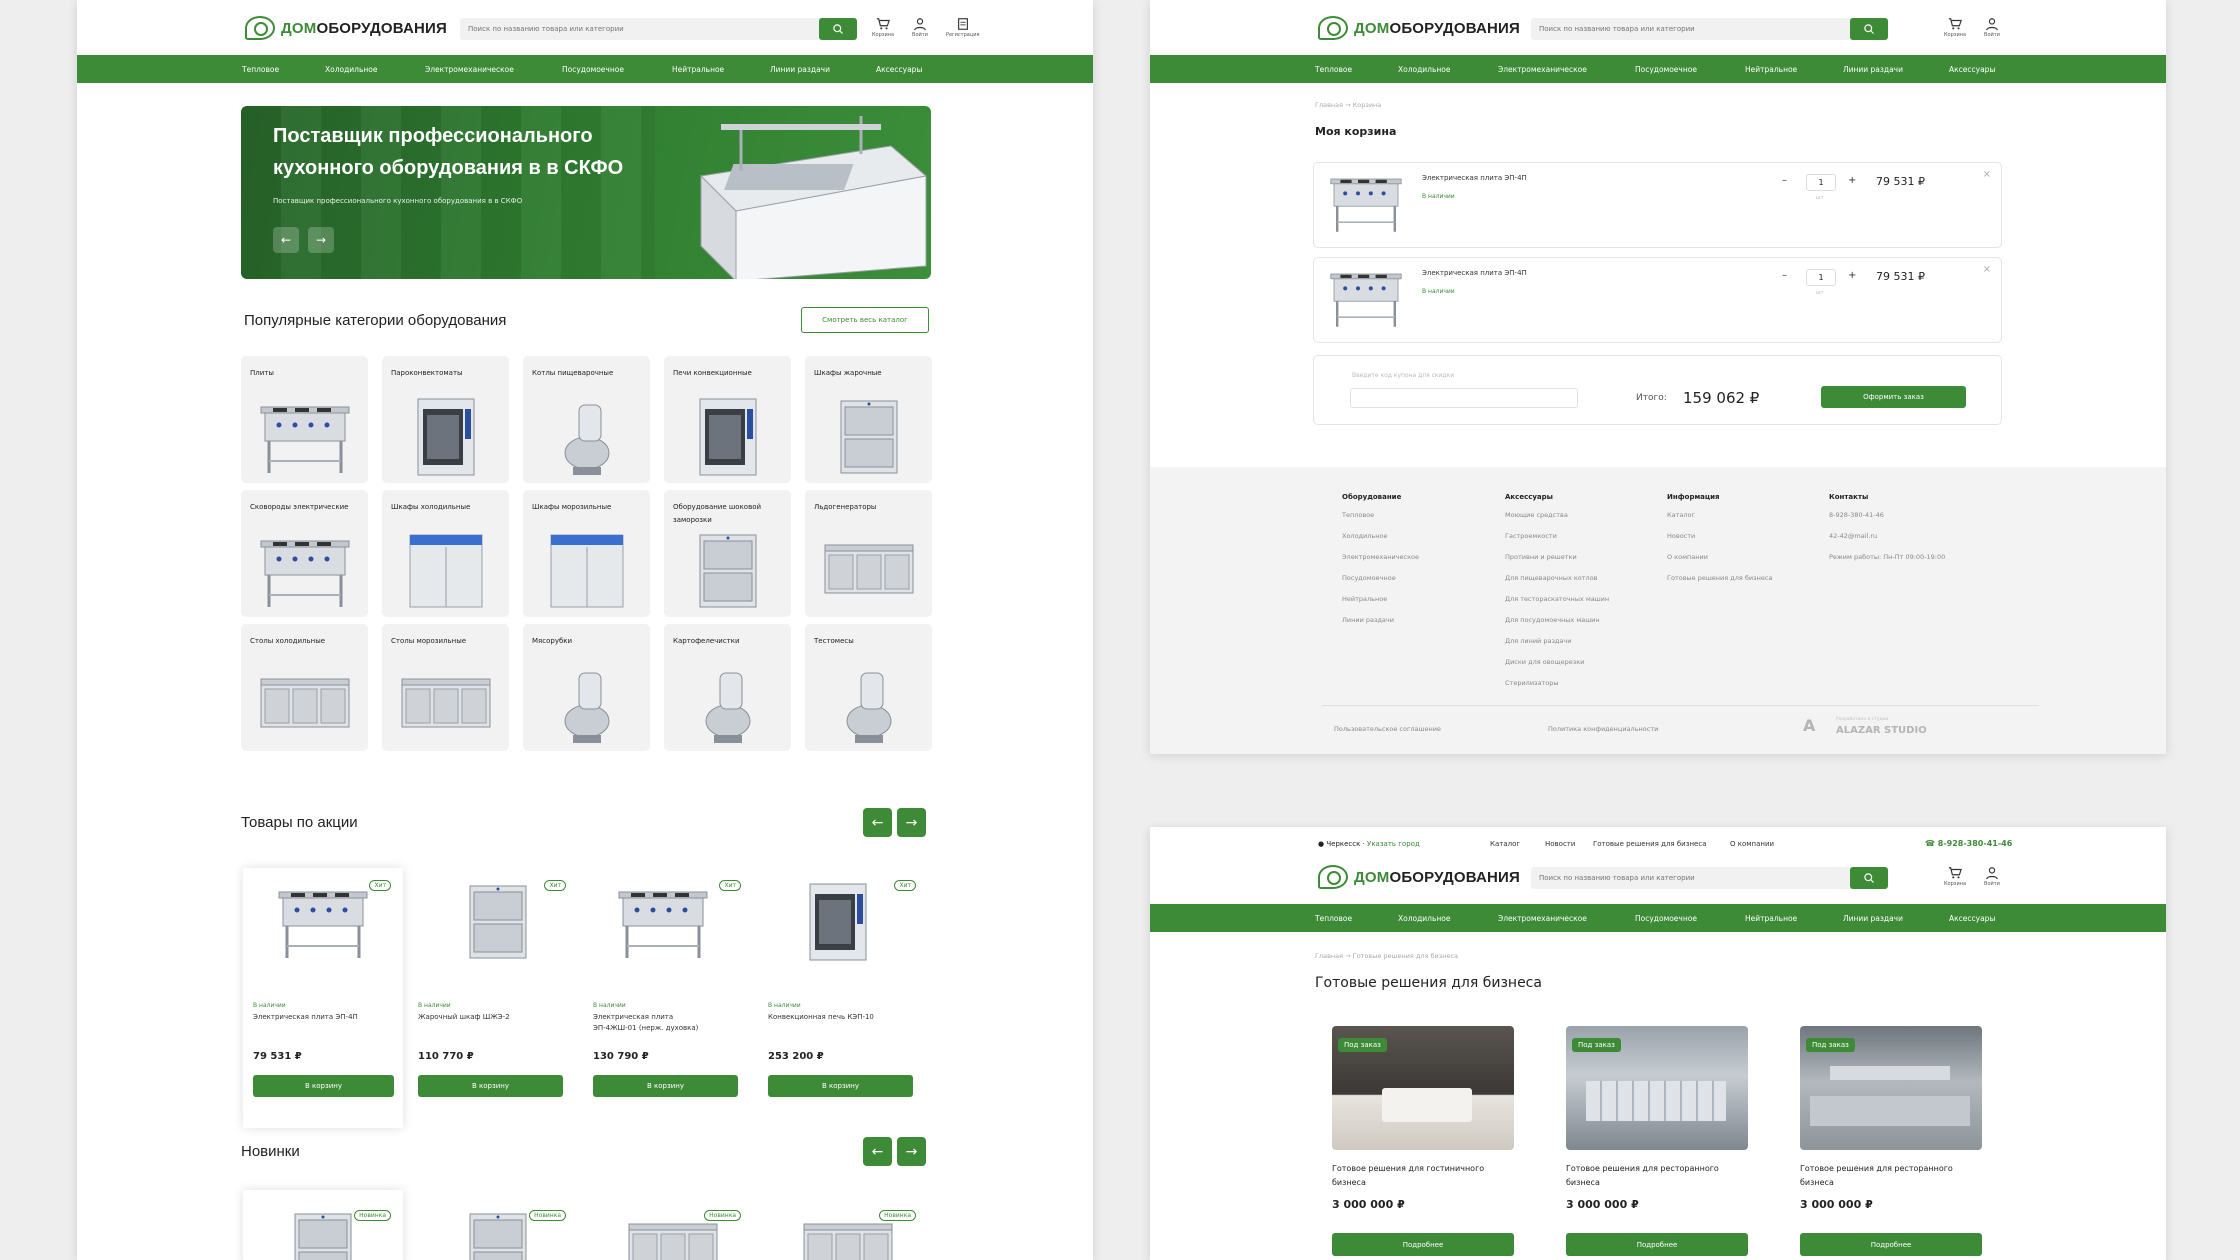 The width and height of the screenshot is (2240, 1260). I want to click on category-card: Столы холодильные, so click(304, 687).